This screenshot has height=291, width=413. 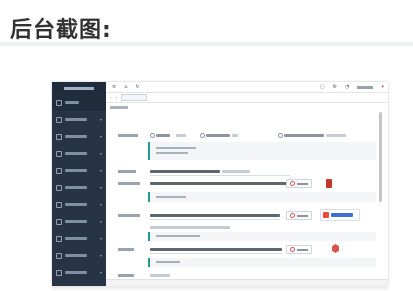 I want to click on forward-icon: ›, so click(x=117, y=97).